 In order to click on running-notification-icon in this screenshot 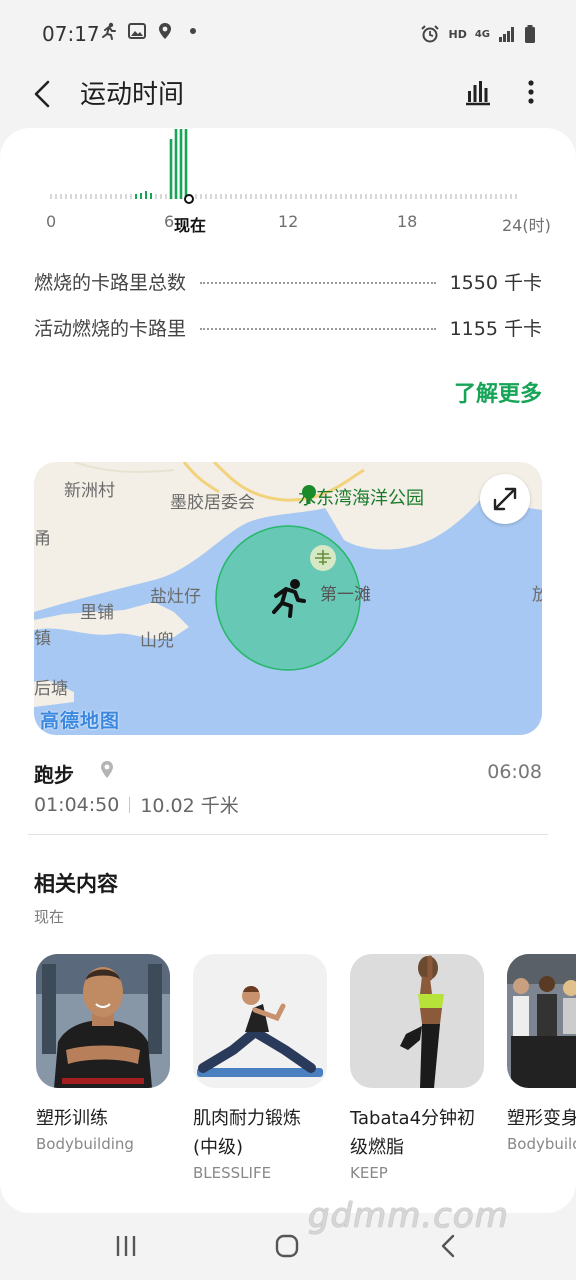, I will do `click(109, 31)`.